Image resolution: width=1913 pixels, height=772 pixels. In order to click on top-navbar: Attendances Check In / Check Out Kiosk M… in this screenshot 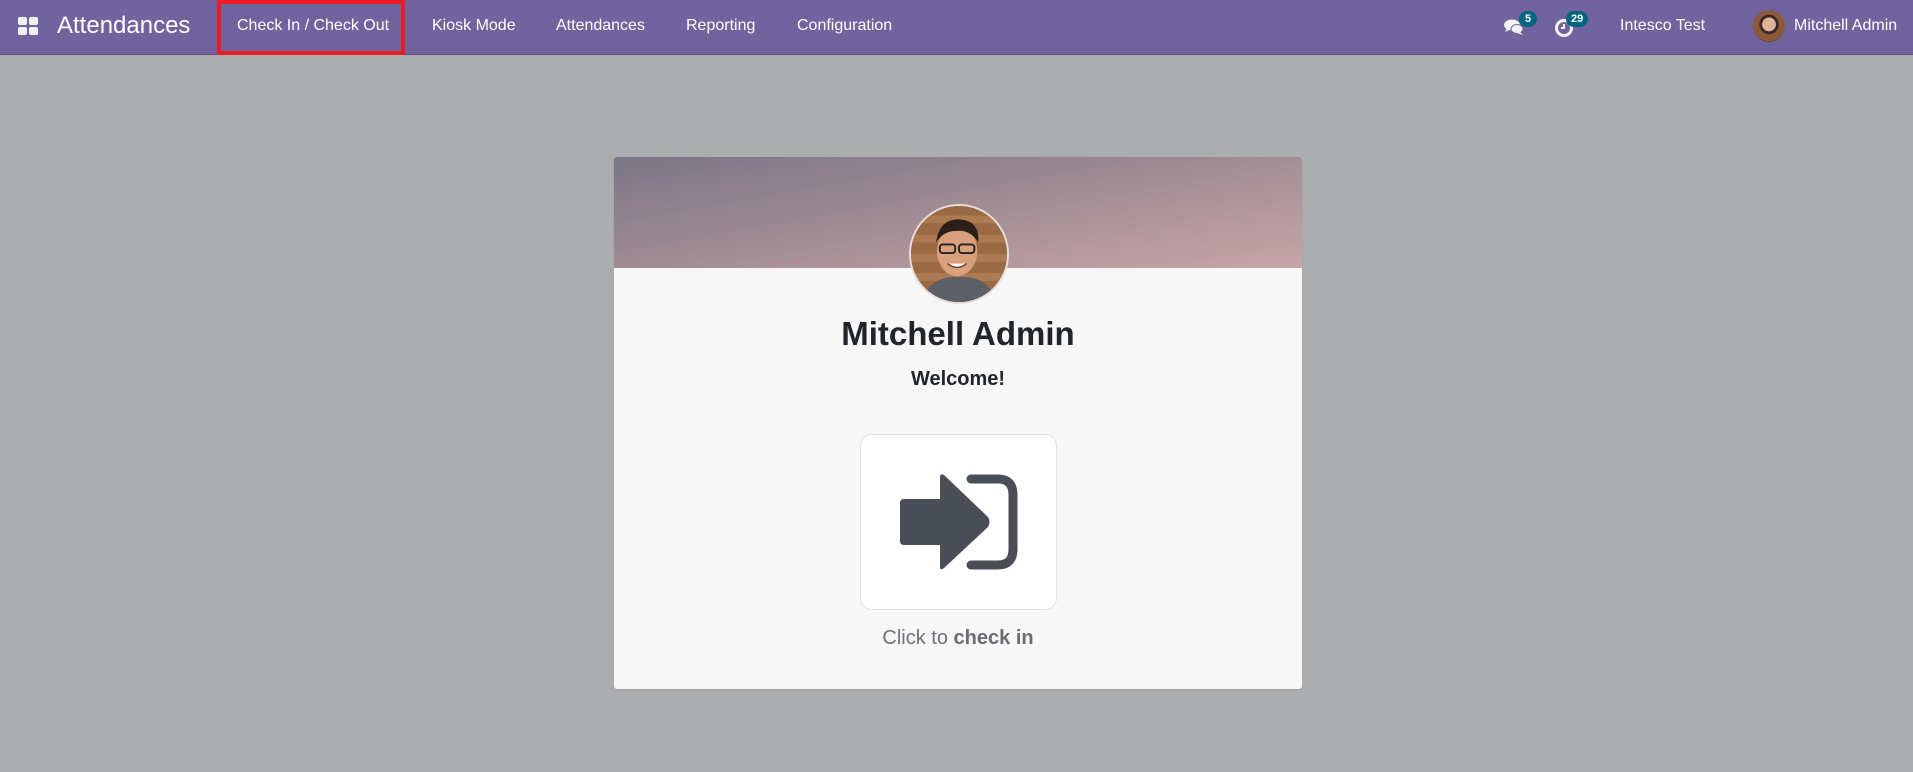, I will do `click(956, 27)`.